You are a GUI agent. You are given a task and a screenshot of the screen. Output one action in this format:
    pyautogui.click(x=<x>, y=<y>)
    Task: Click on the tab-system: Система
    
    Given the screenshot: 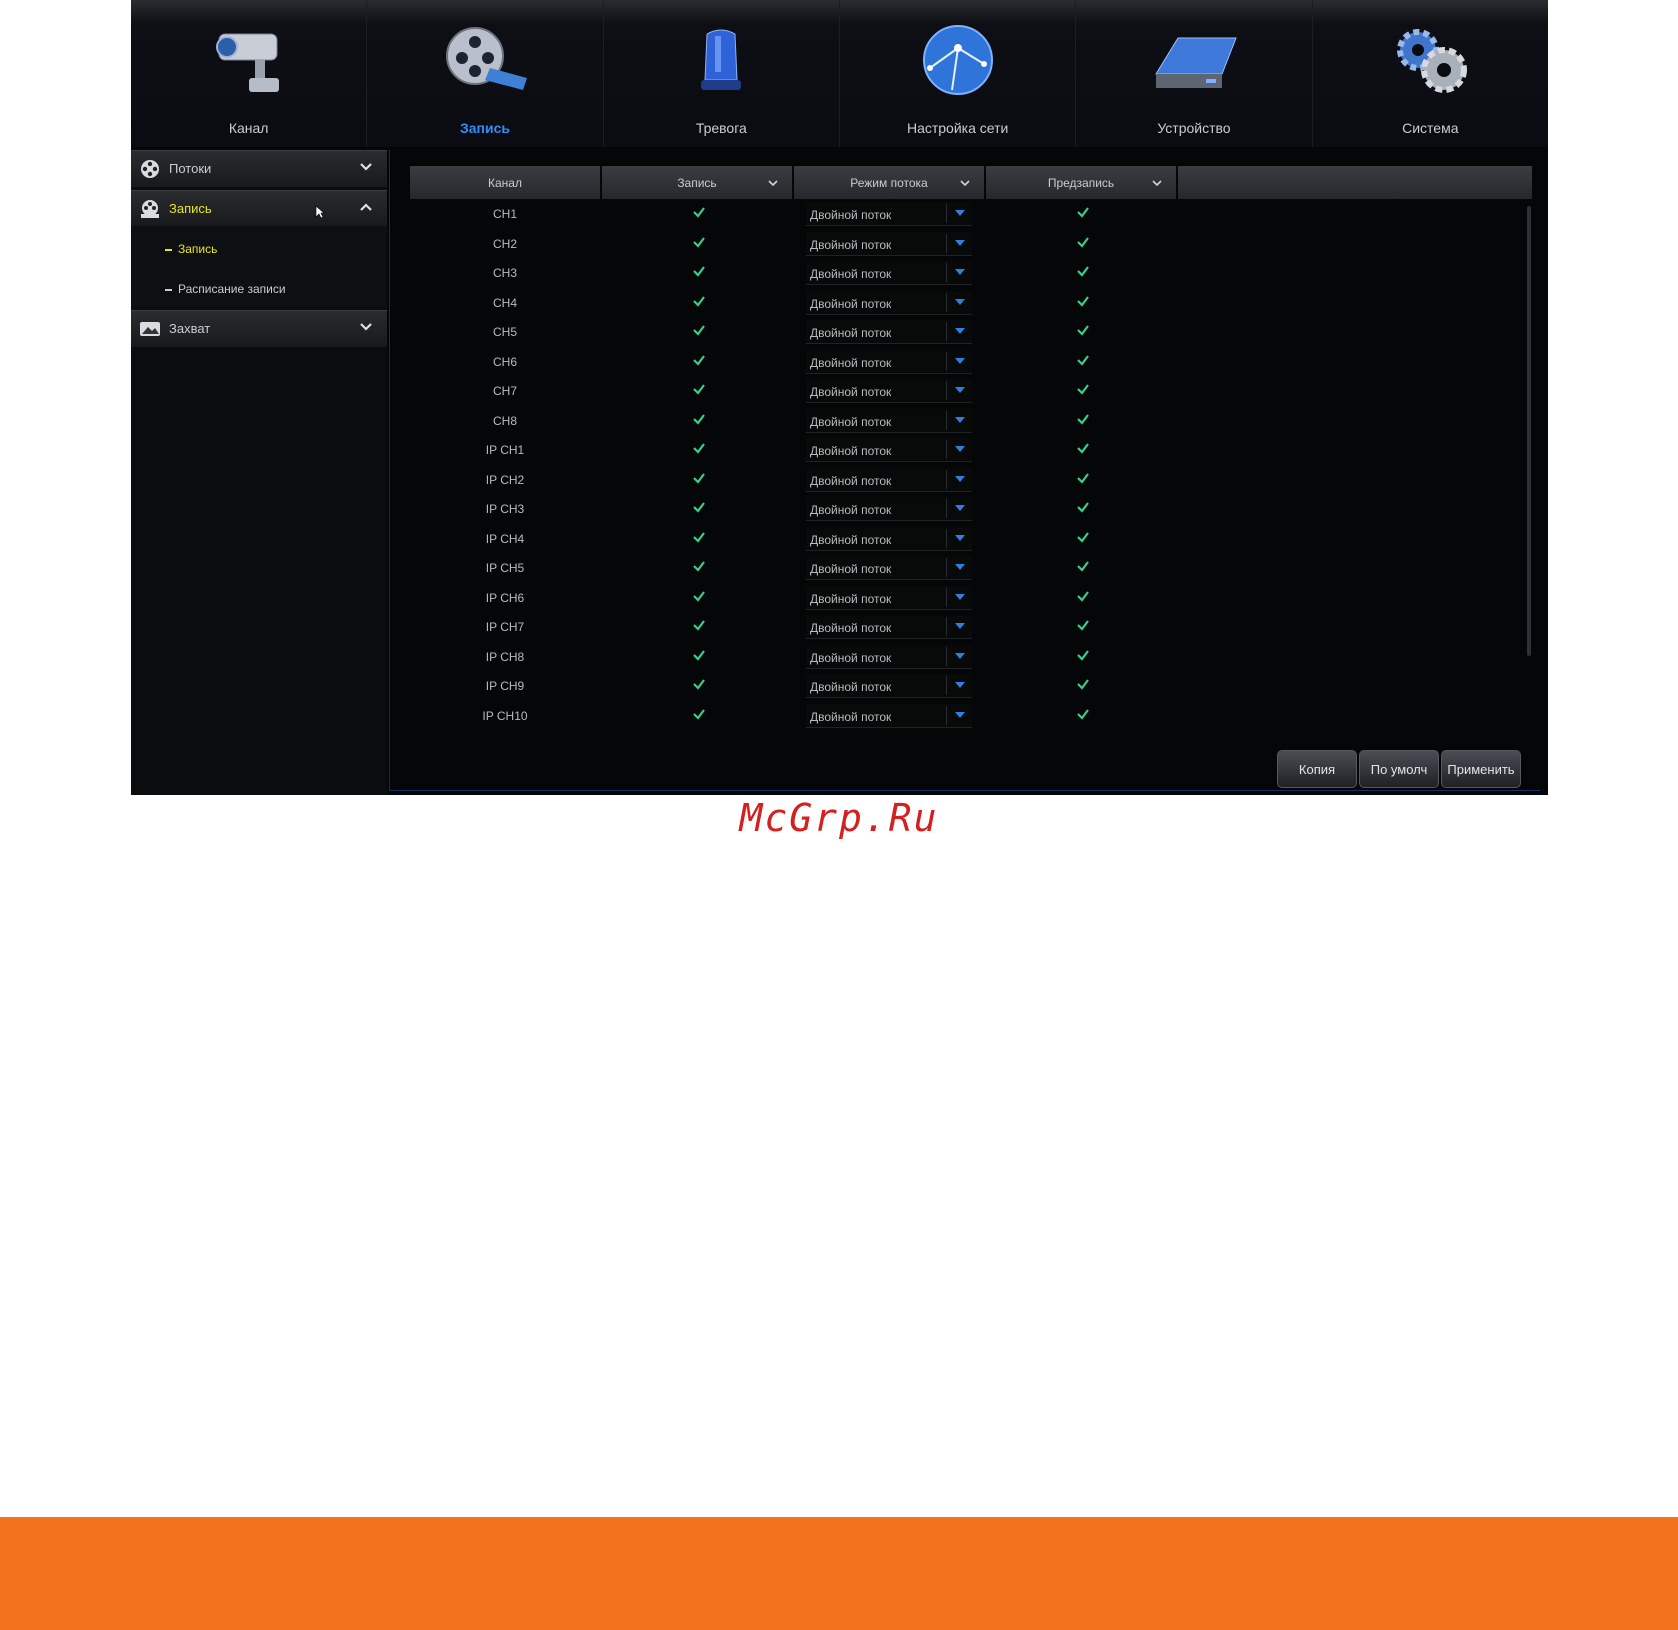 What is the action you would take?
    pyautogui.click(x=1430, y=73)
    